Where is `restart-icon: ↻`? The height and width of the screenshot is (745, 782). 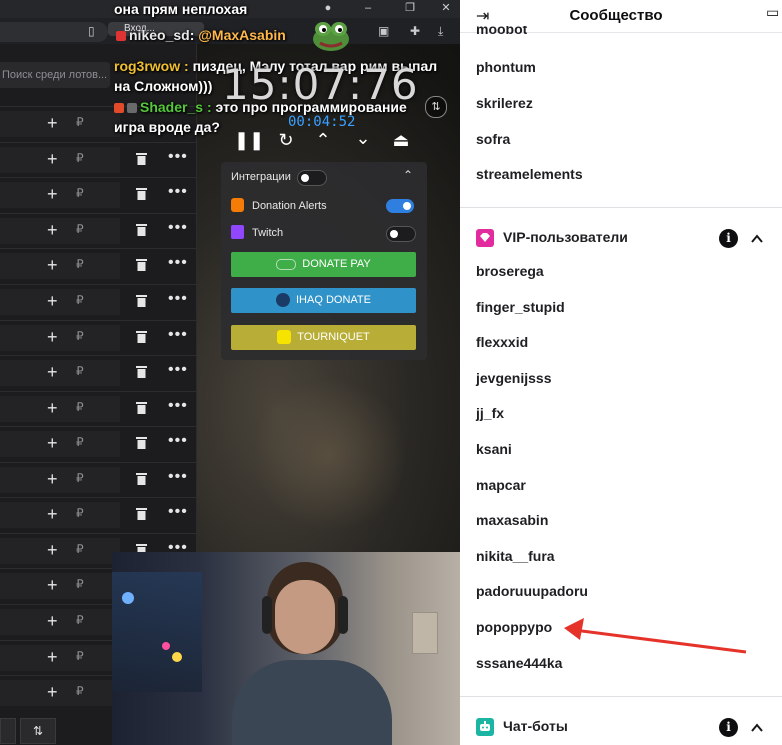 restart-icon: ↻ is located at coordinates (286, 140).